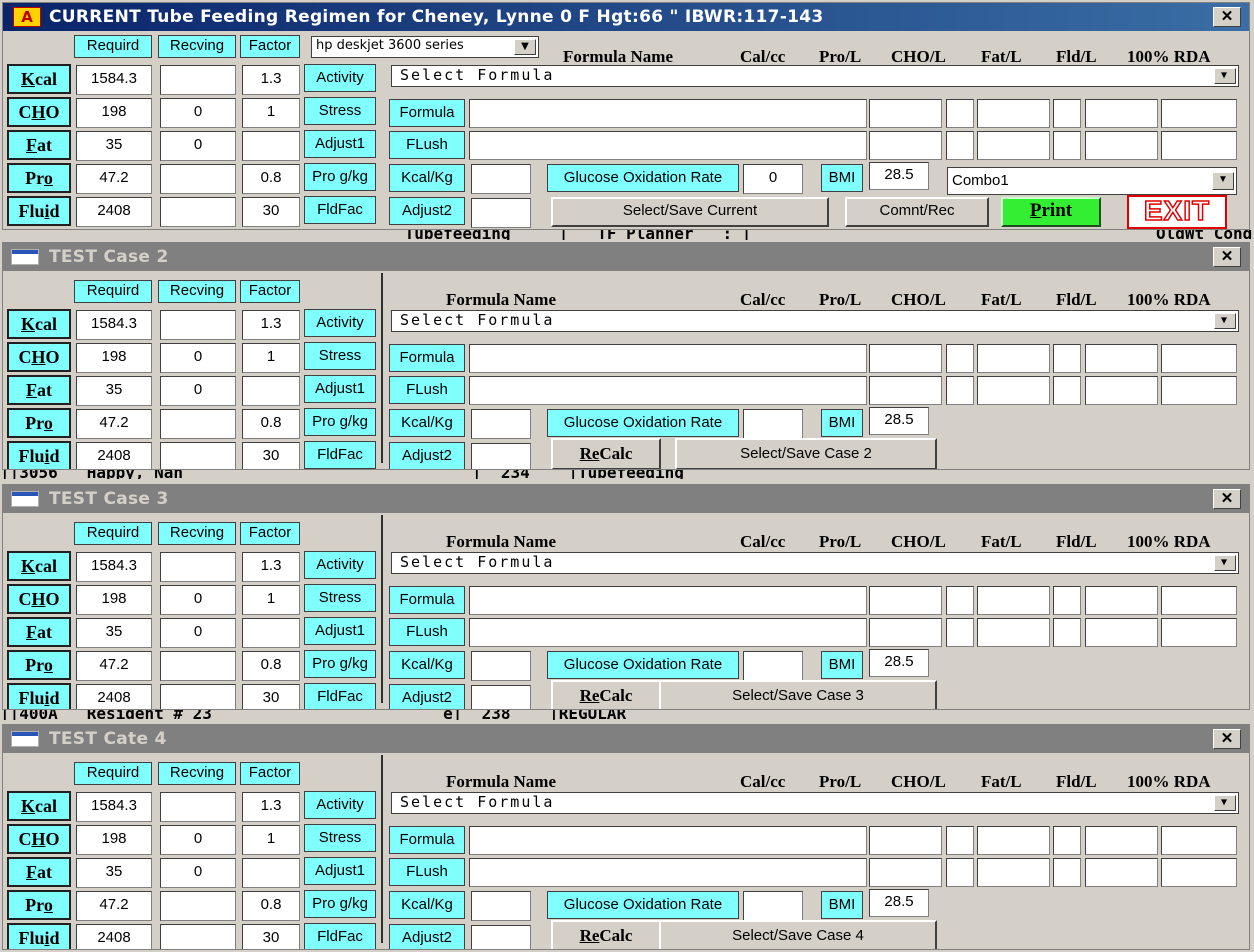 The image size is (1254, 952). Describe the element at coordinates (798, 694) in the screenshot. I see `select-save-case-button: Select/Save Case 3` at that location.